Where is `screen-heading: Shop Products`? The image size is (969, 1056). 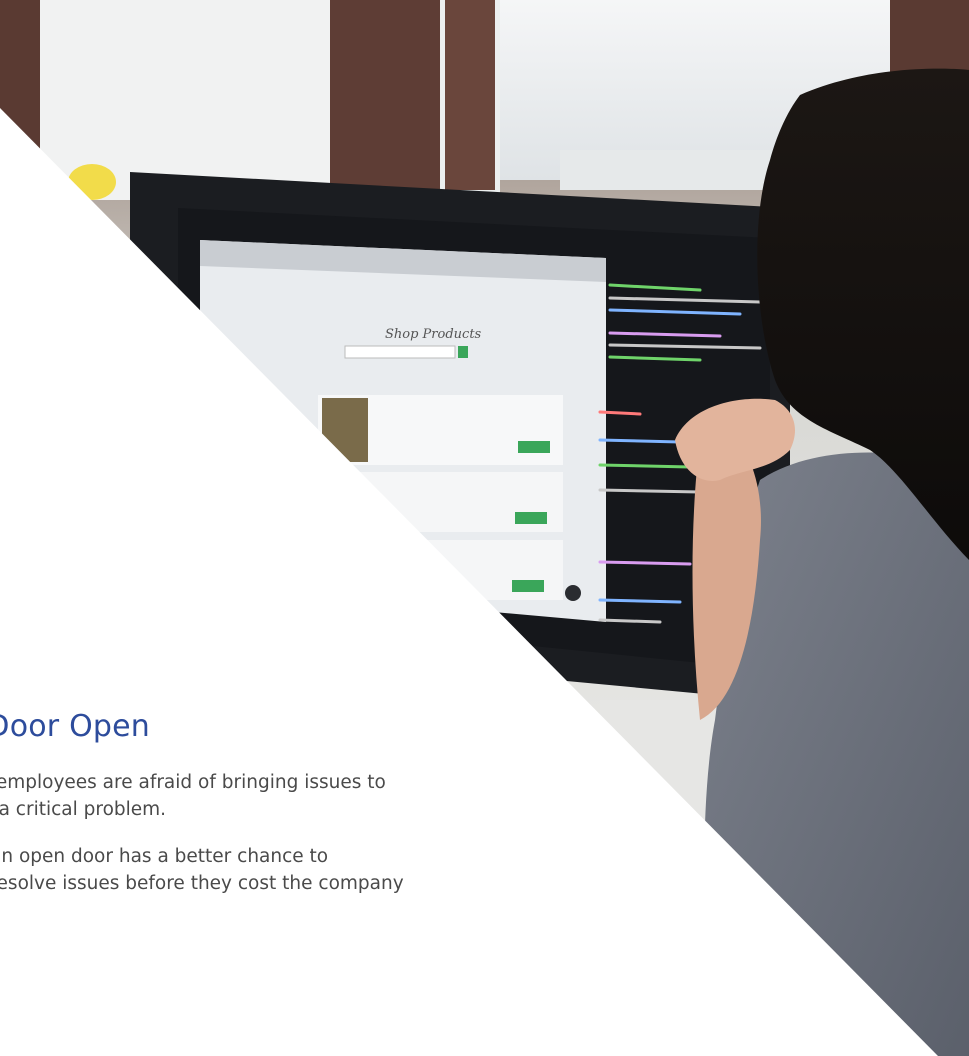 screen-heading: Shop Products is located at coordinates (433, 334).